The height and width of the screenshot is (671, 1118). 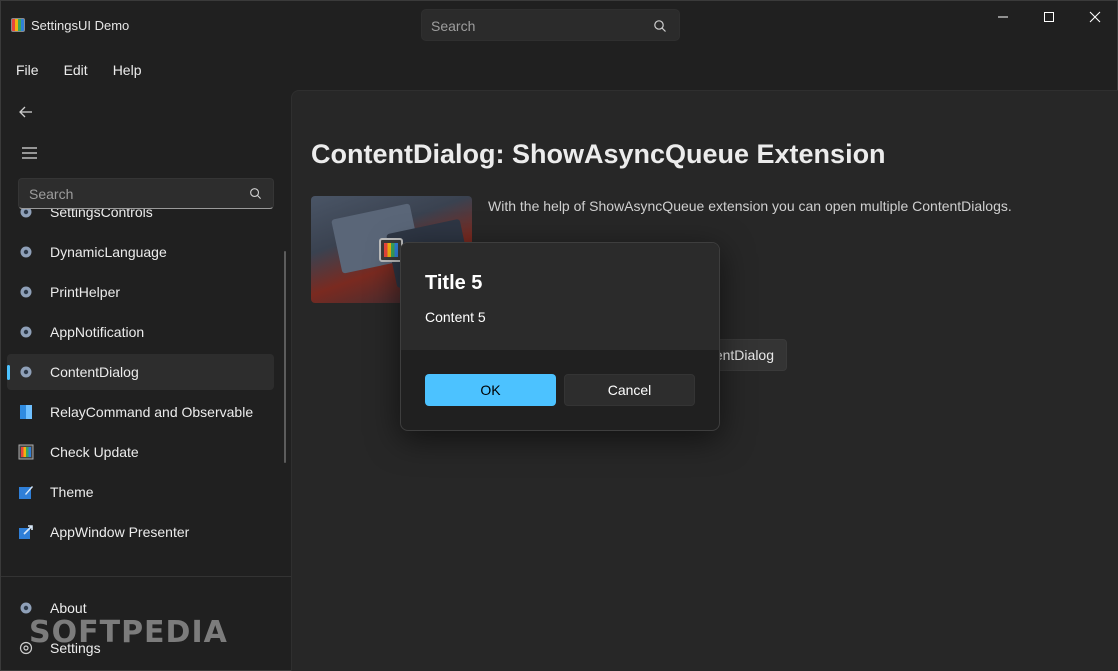 I want to click on nav-item-label: PrintHelper, so click(x=85, y=292).